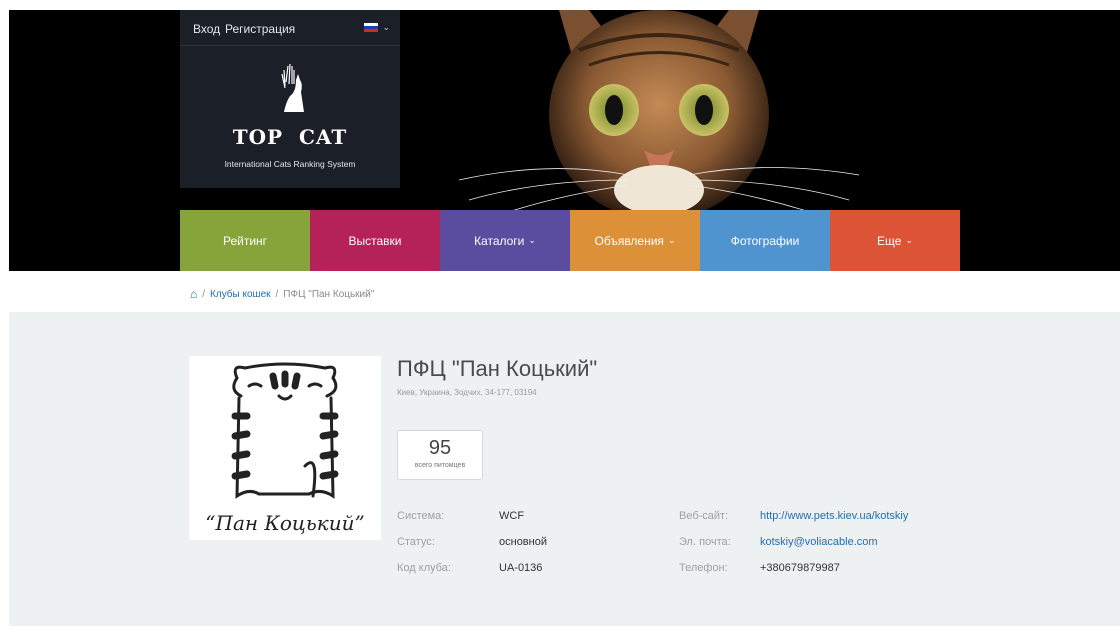 The height and width of the screenshot is (634, 1120). I want to click on menu-item-catalogs: Каталоги ⌄, so click(505, 240).